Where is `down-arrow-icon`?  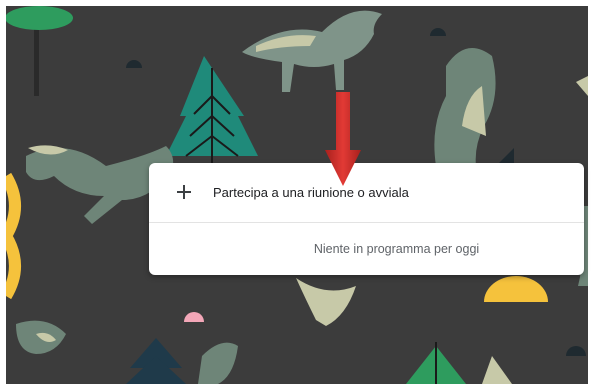
down-arrow-icon is located at coordinates (343, 139).